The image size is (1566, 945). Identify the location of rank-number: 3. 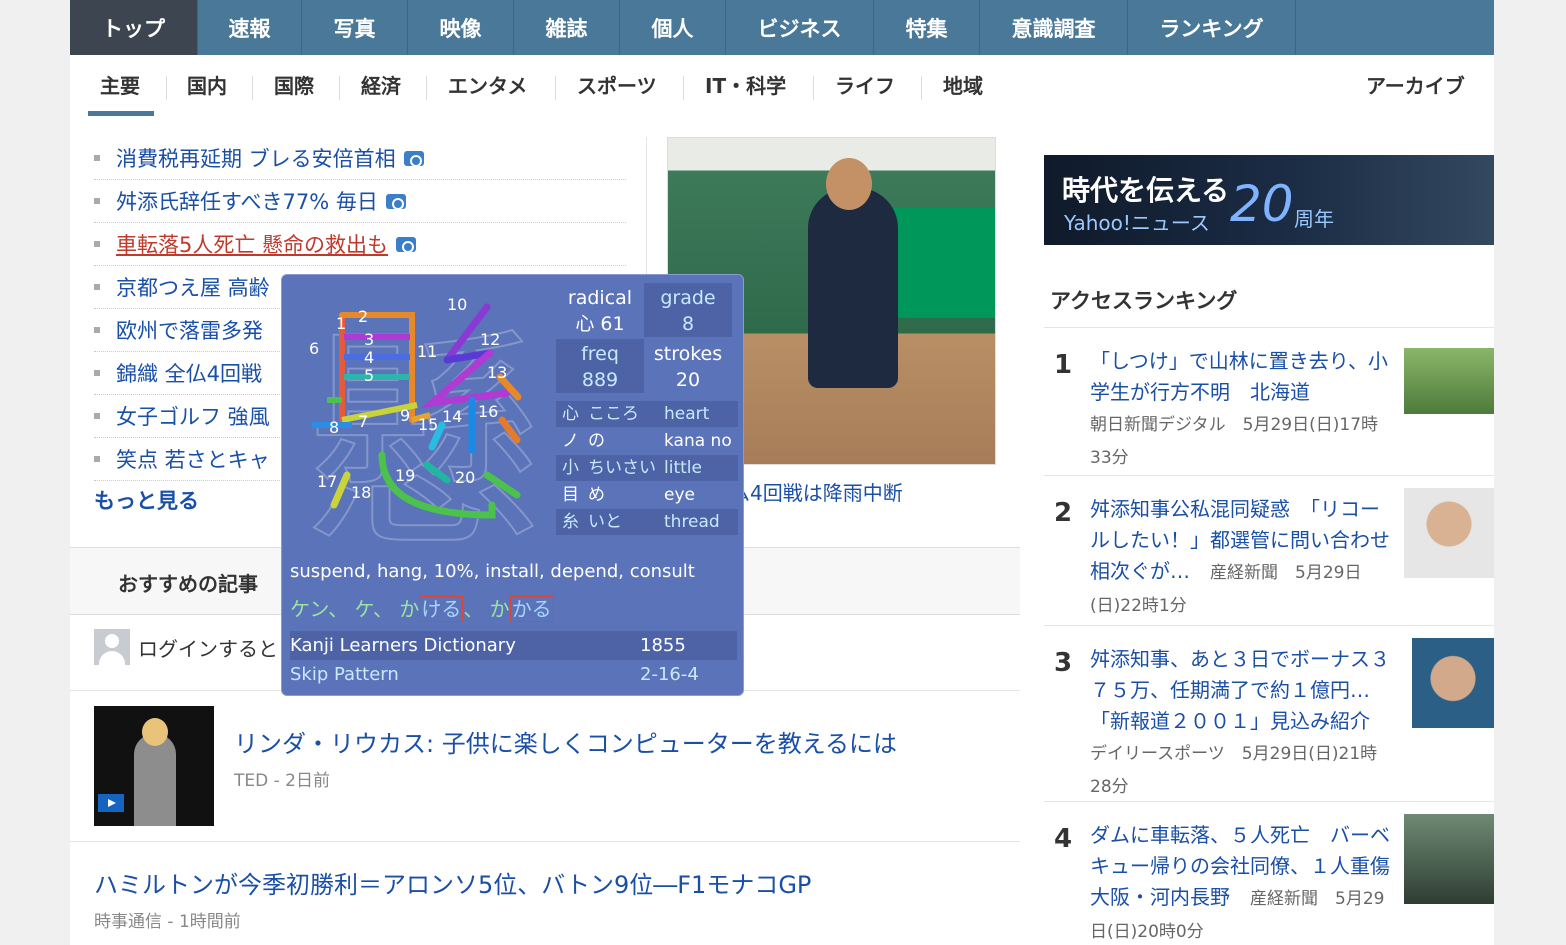
(1063, 663).